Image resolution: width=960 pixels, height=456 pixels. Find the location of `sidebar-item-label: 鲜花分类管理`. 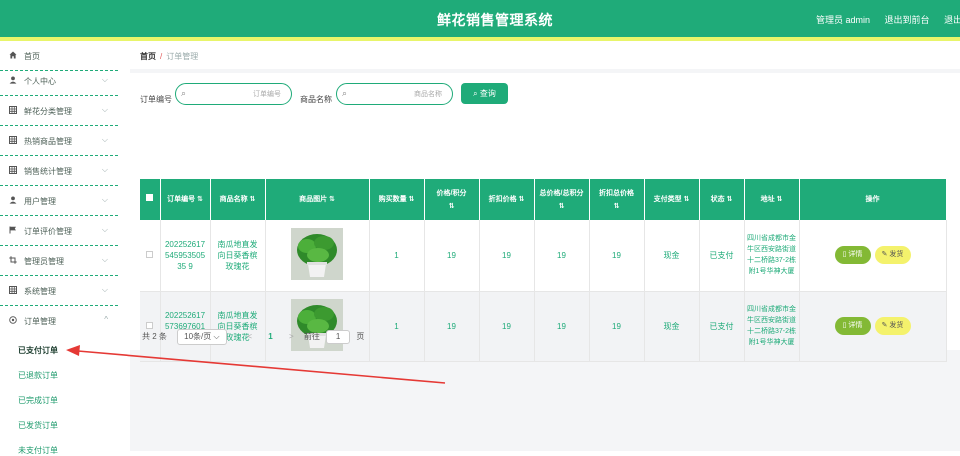

sidebar-item-label: 鲜花分类管理 is located at coordinates (48, 111).